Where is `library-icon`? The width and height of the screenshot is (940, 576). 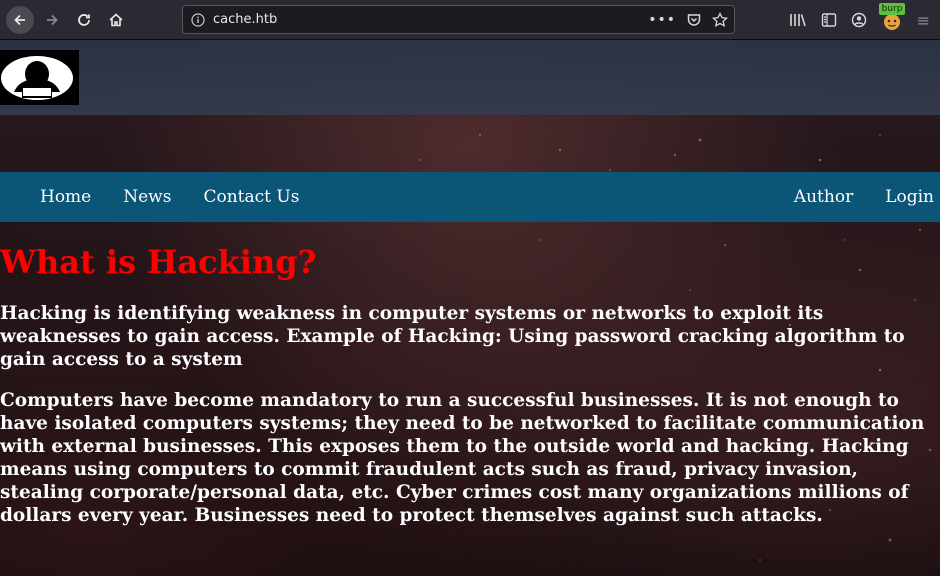 library-icon is located at coordinates (798, 20).